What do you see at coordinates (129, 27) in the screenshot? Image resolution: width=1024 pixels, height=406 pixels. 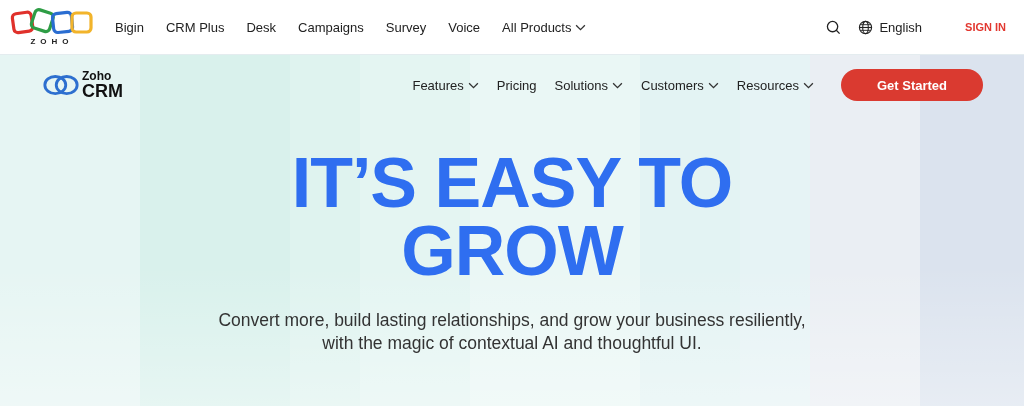 I see `product-link: Bigin` at bounding box center [129, 27].